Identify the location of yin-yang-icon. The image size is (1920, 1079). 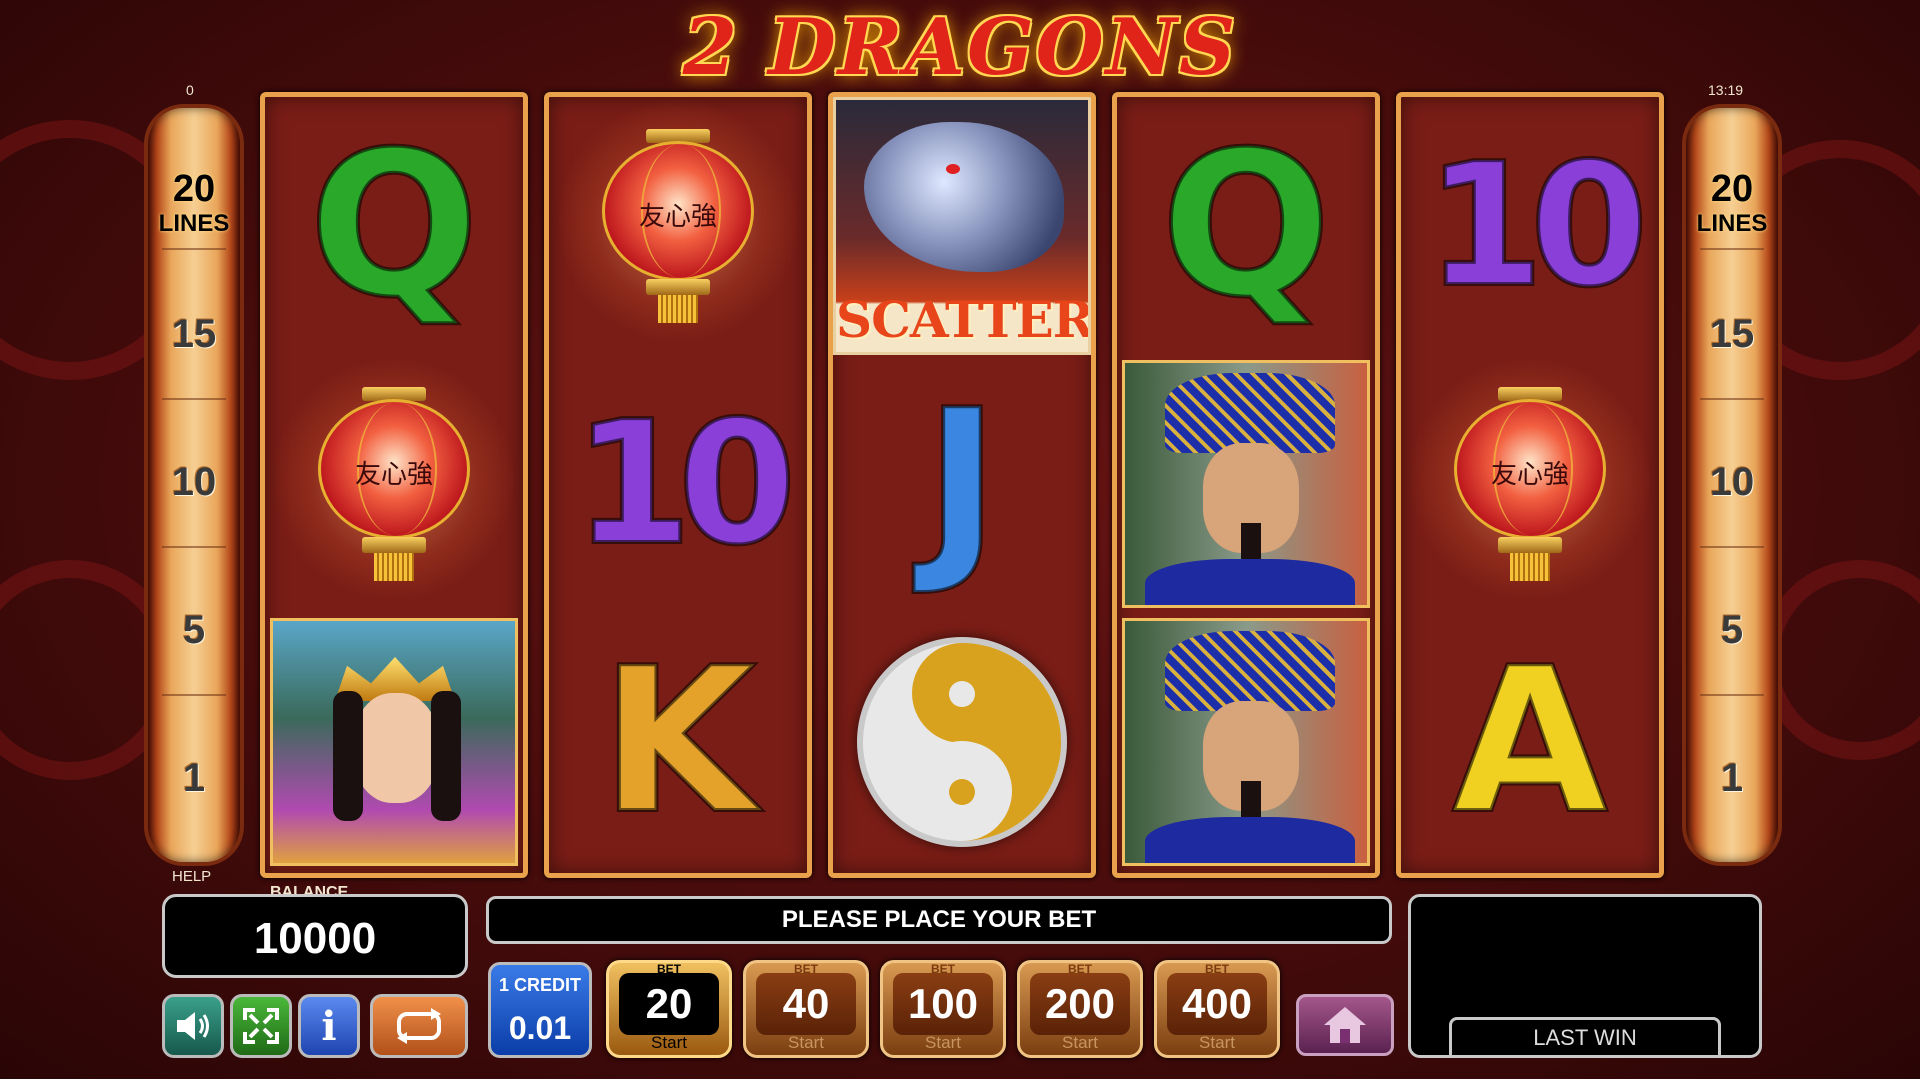
(962, 742).